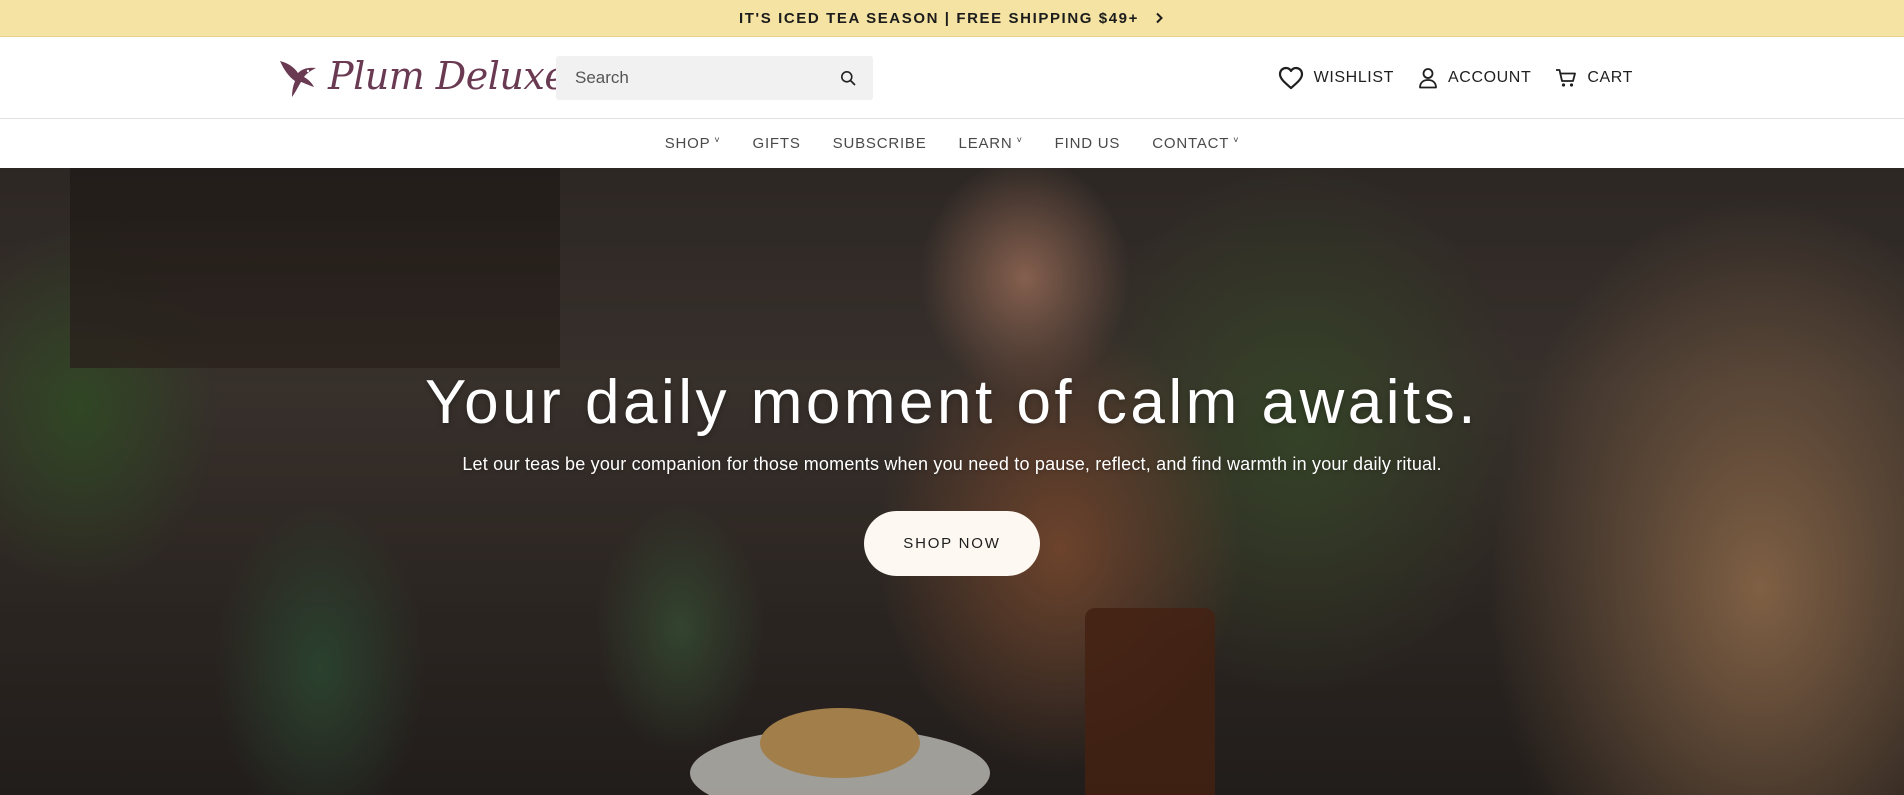 This screenshot has width=1904, height=795. I want to click on search-icon, so click(848, 78).